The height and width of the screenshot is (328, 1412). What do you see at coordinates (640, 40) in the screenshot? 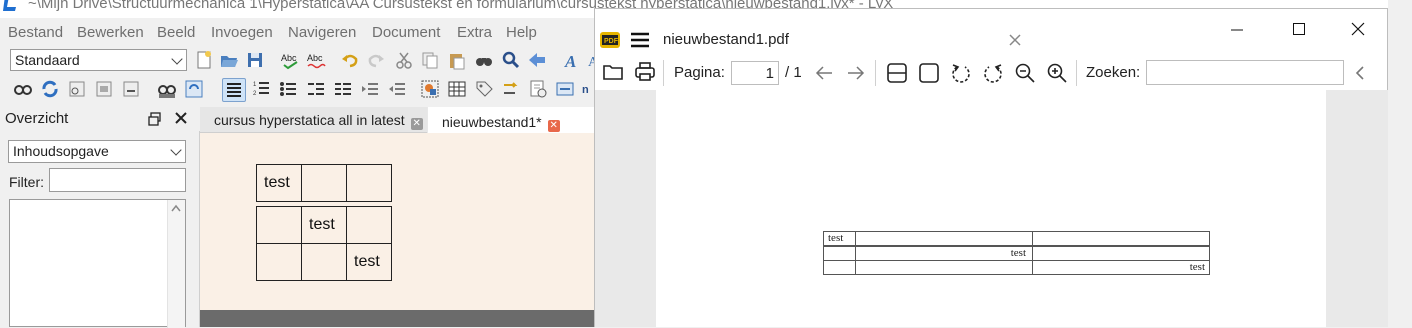
I see `hamburger-menu-icon` at bounding box center [640, 40].